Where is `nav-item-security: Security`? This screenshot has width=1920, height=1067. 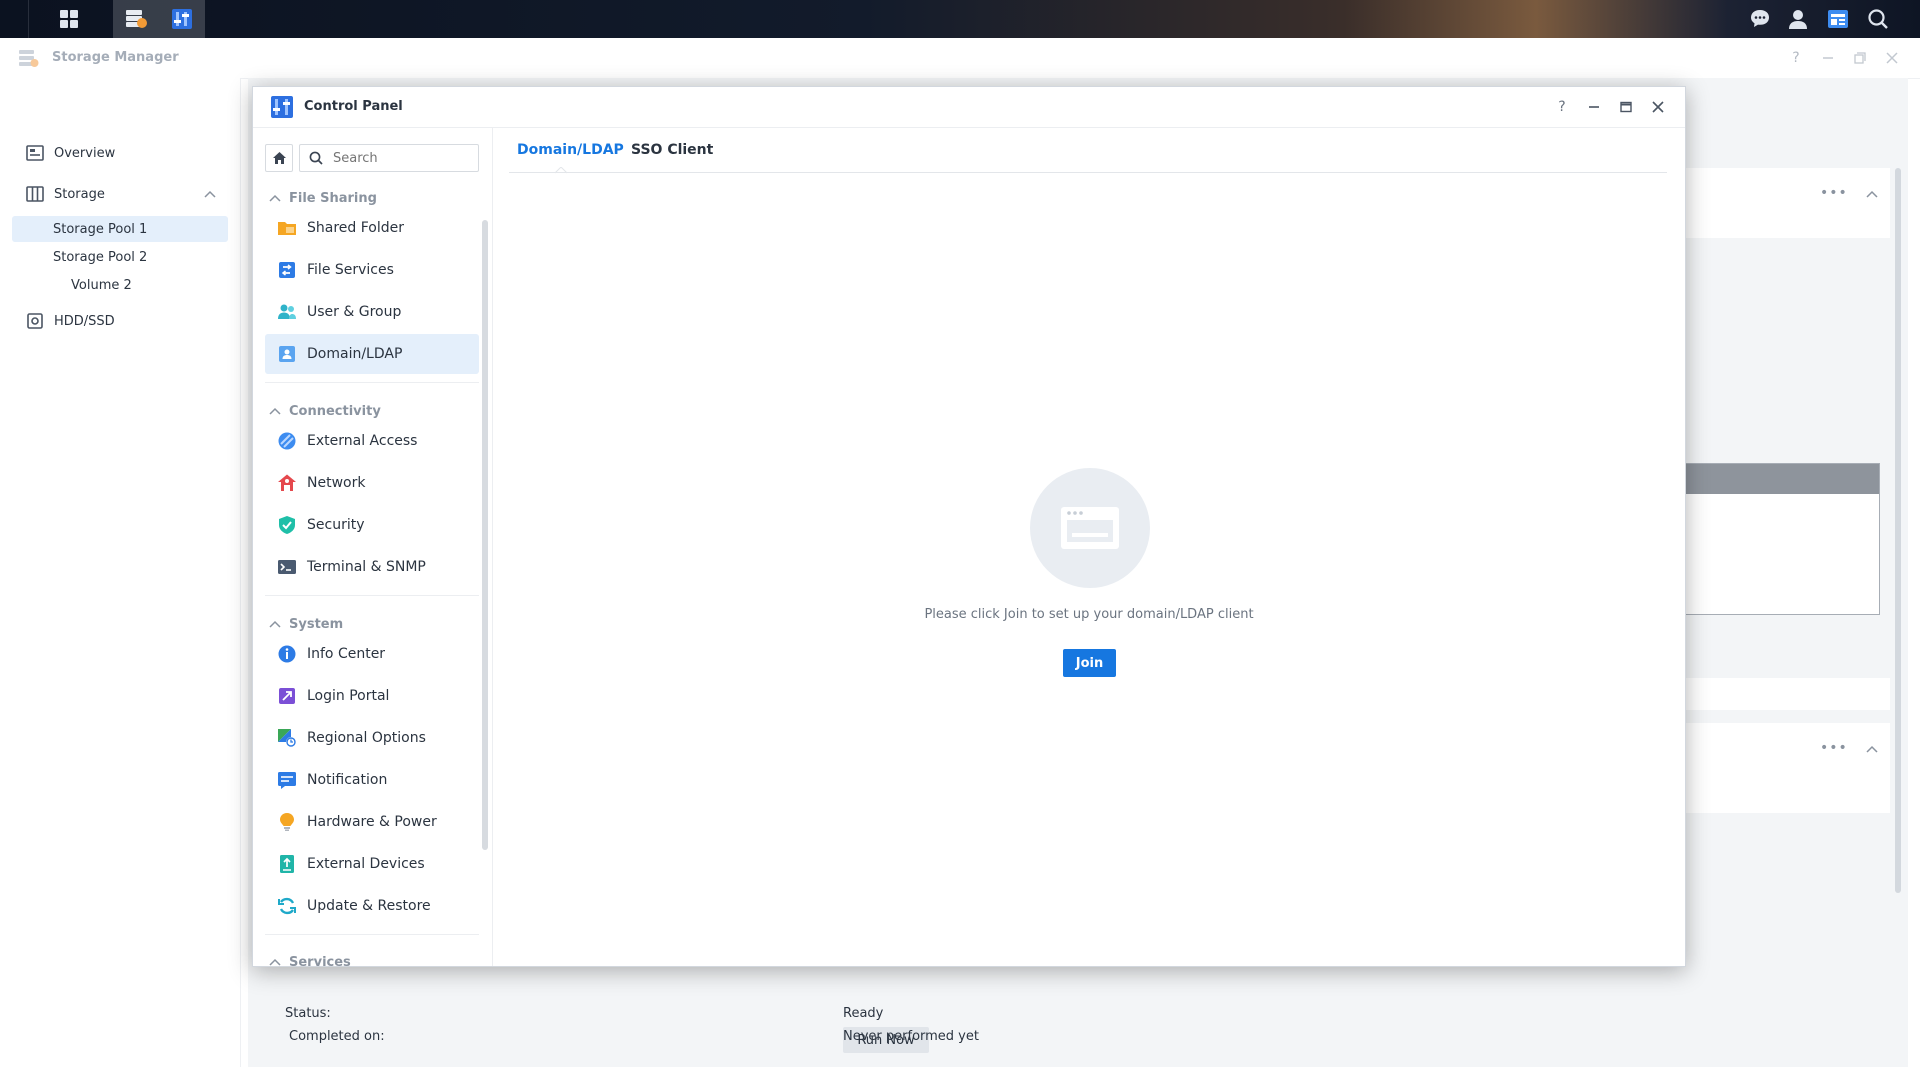
nav-item-security: Security is located at coordinates (372, 525).